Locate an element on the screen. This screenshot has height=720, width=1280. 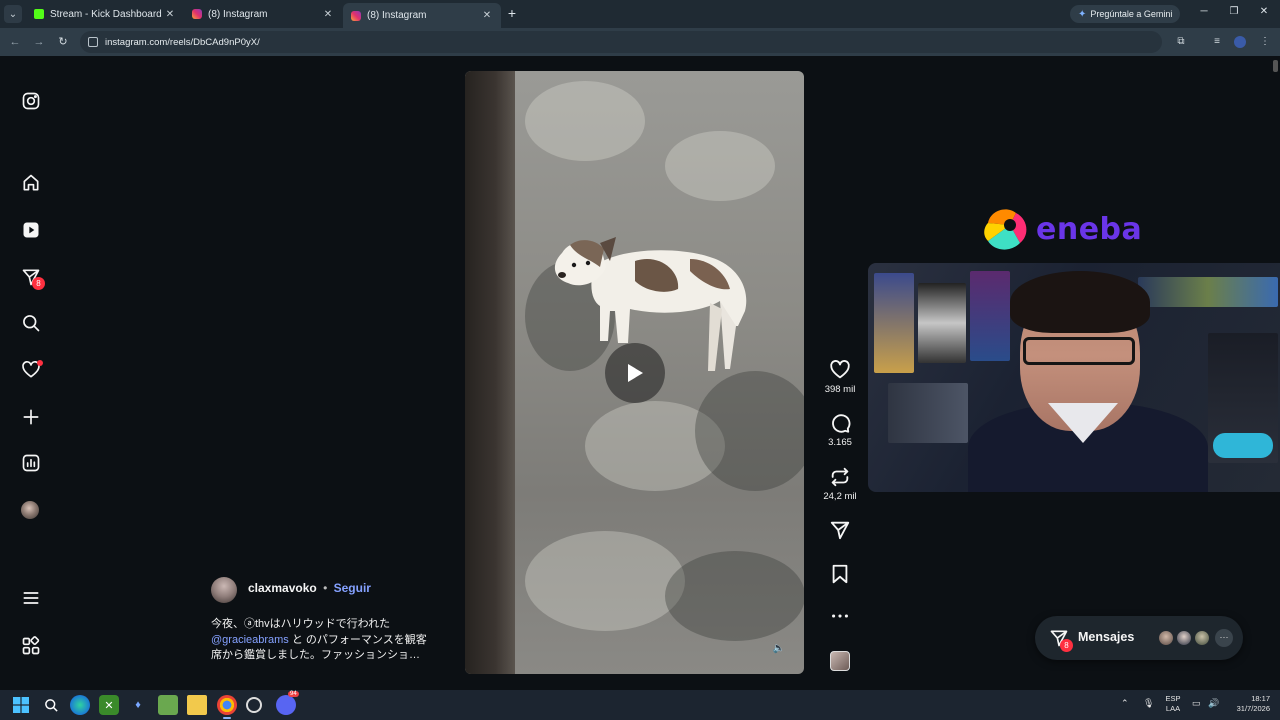
comment-icon is located at coordinates (841, 423).